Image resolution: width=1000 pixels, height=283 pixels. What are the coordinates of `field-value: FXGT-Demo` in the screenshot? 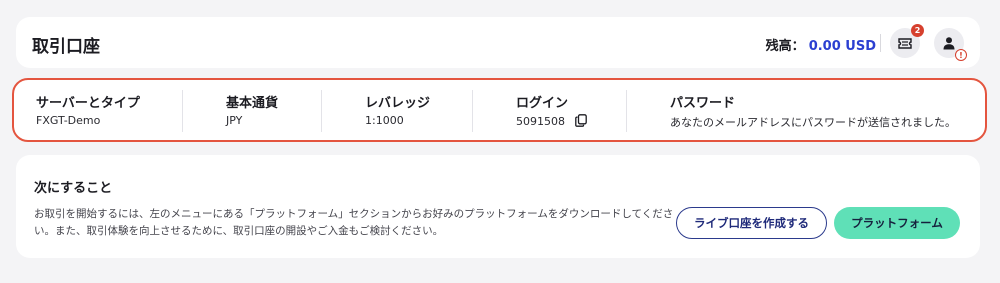 It's located at (68, 120).